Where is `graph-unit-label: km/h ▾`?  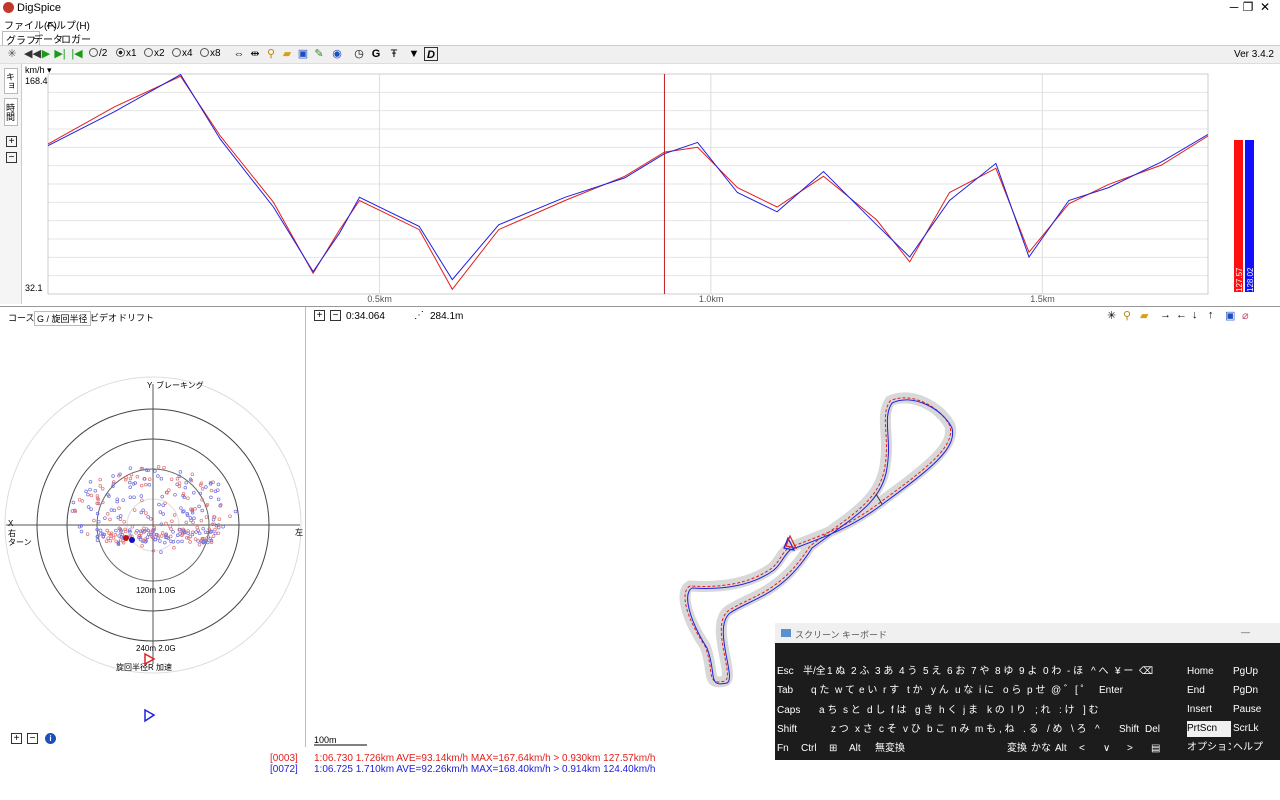 graph-unit-label: km/h ▾ is located at coordinates (38, 70).